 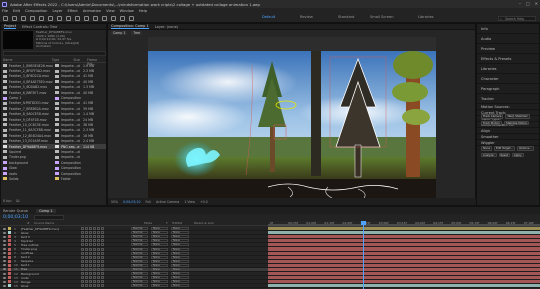 What do you see at coordinates (492, 116) in the screenshot?
I see `tracker-button-track-camera: Track Camera` at bounding box center [492, 116].